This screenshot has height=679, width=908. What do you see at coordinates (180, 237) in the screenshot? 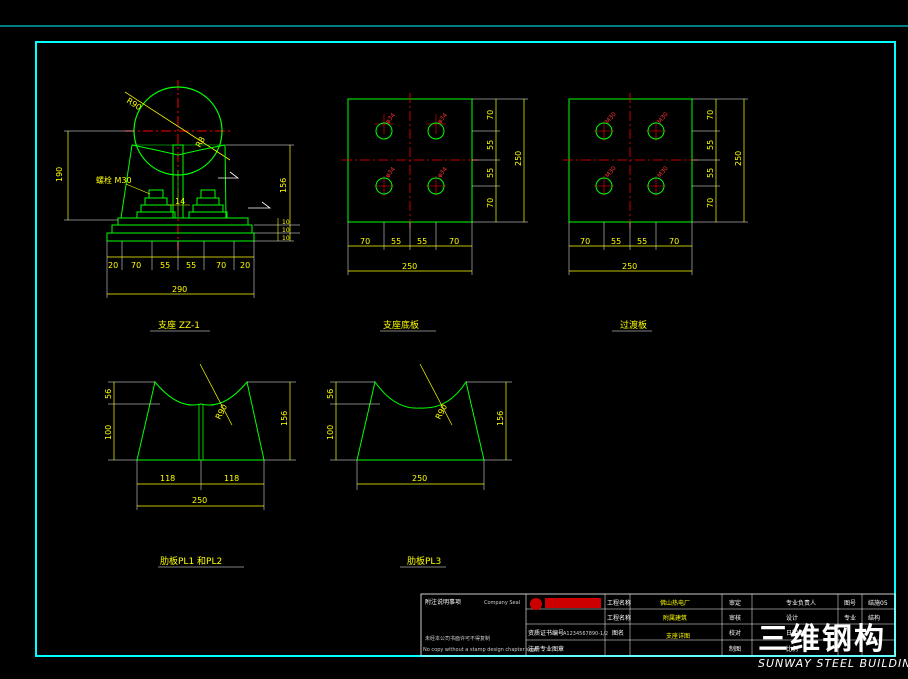
I see `base-plate-bottom` at bounding box center [180, 237].